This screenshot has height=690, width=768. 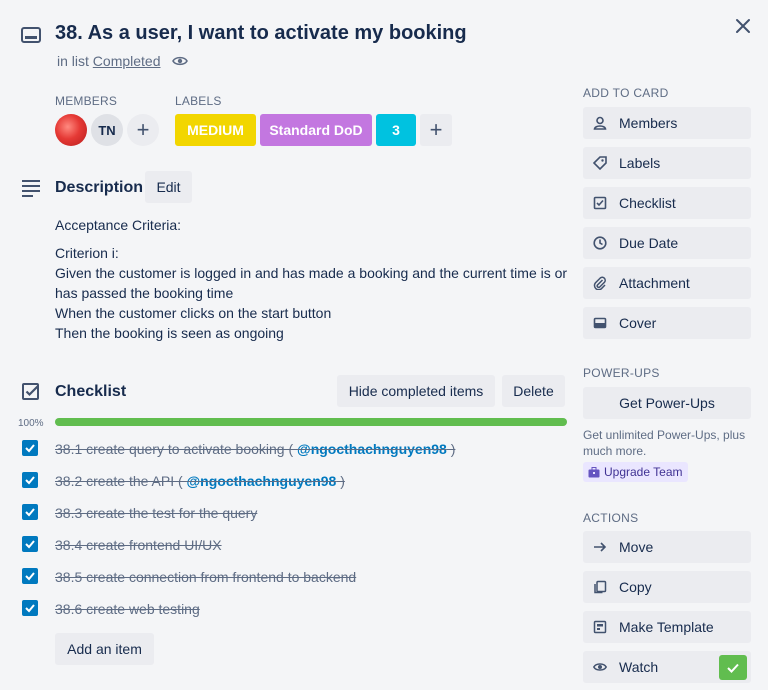 What do you see at coordinates (143, 130) in the screenshot?
I see `add-member-button: +` at bounding box center [143, 130].